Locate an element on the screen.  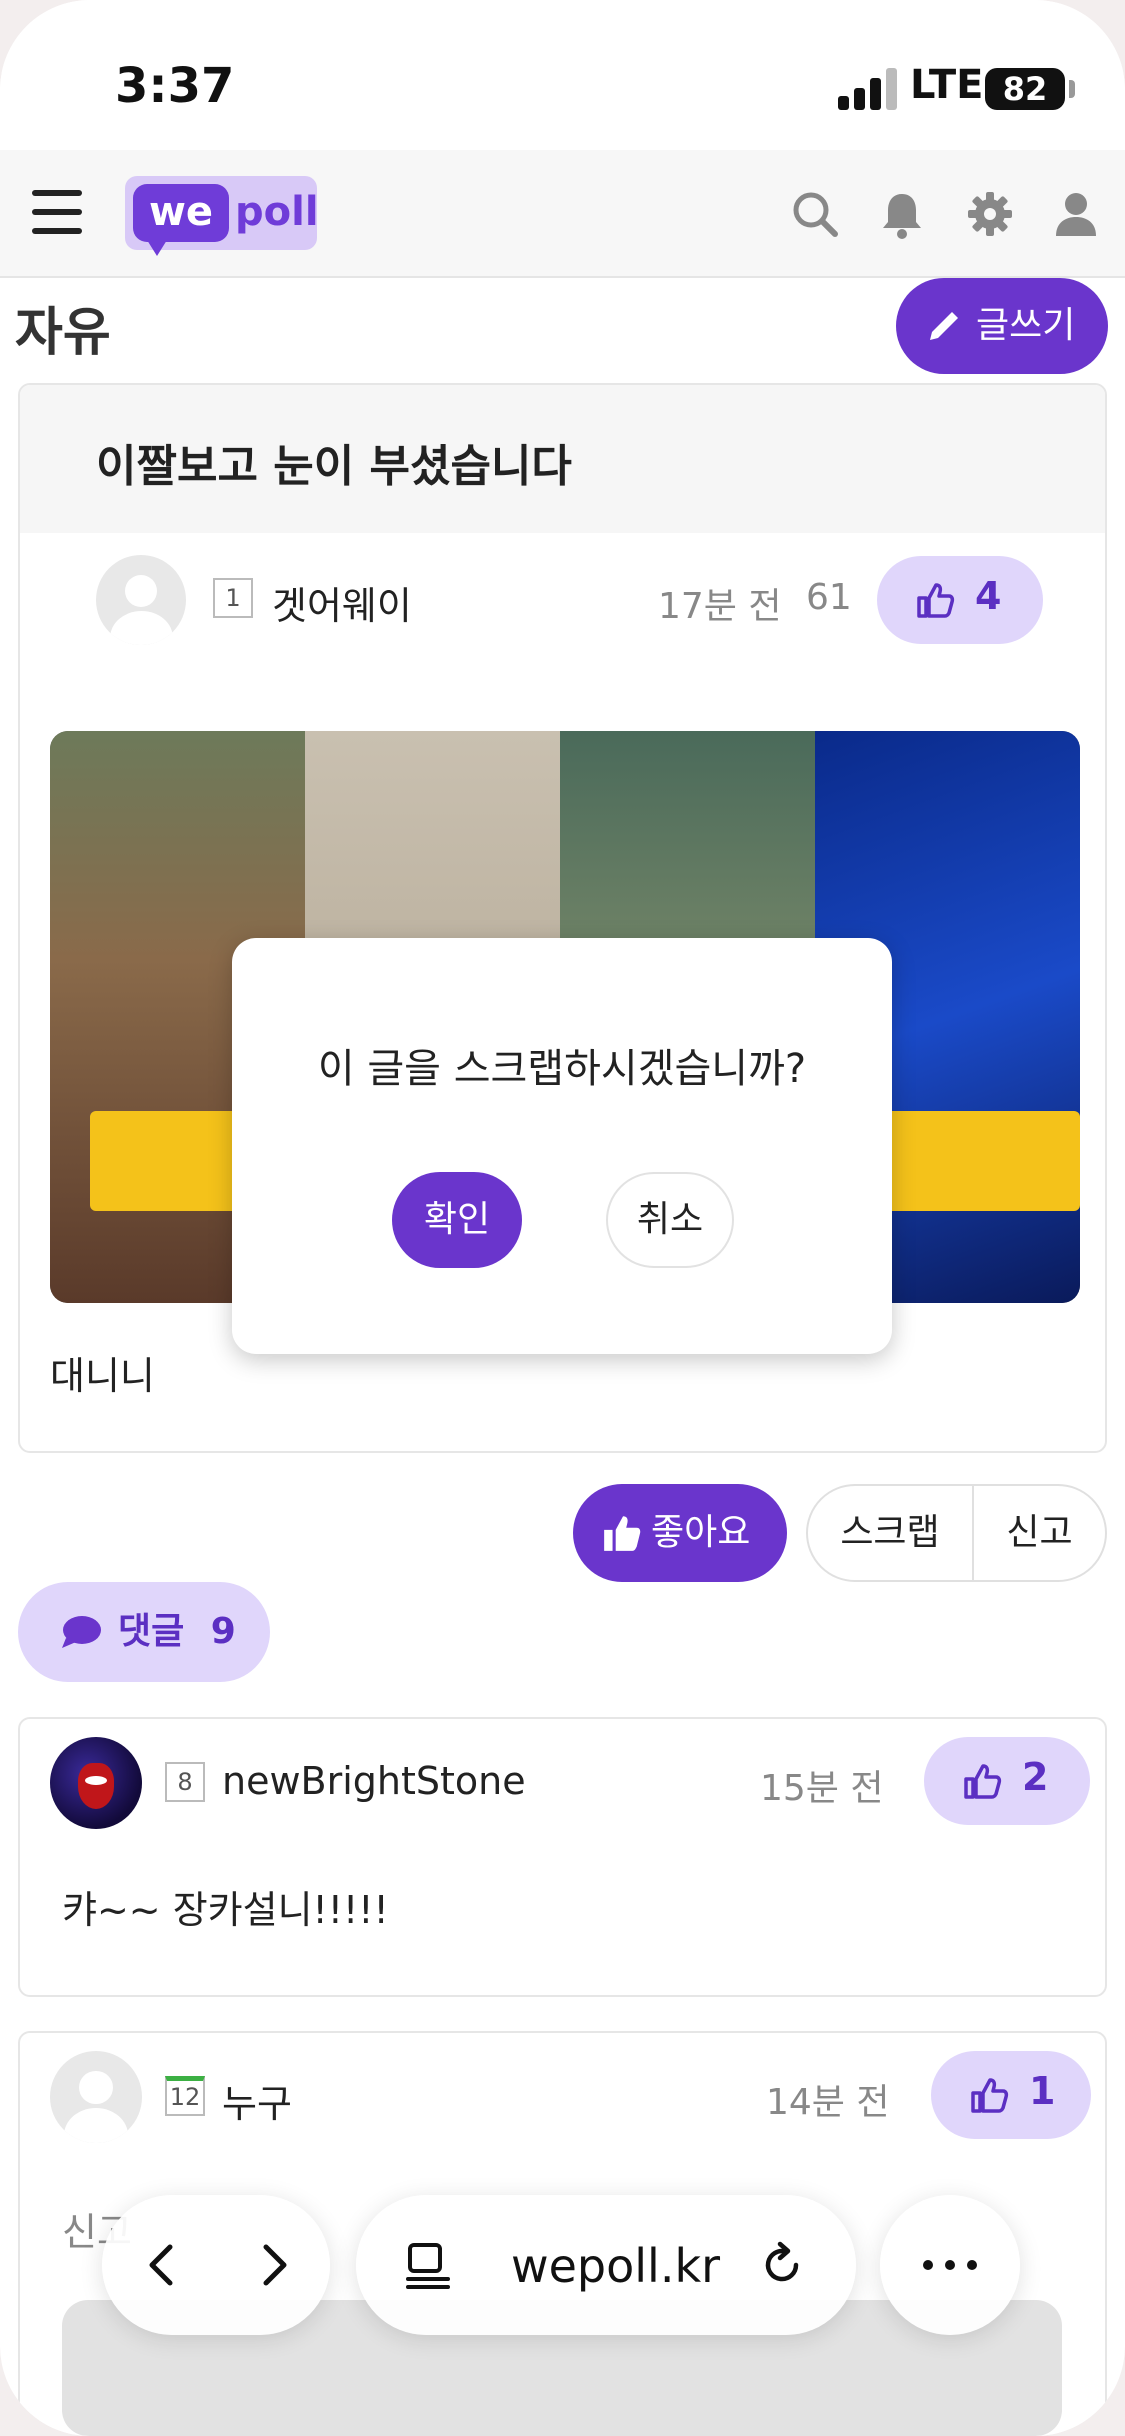
reload-icon is located at coordinates (782, 2265).